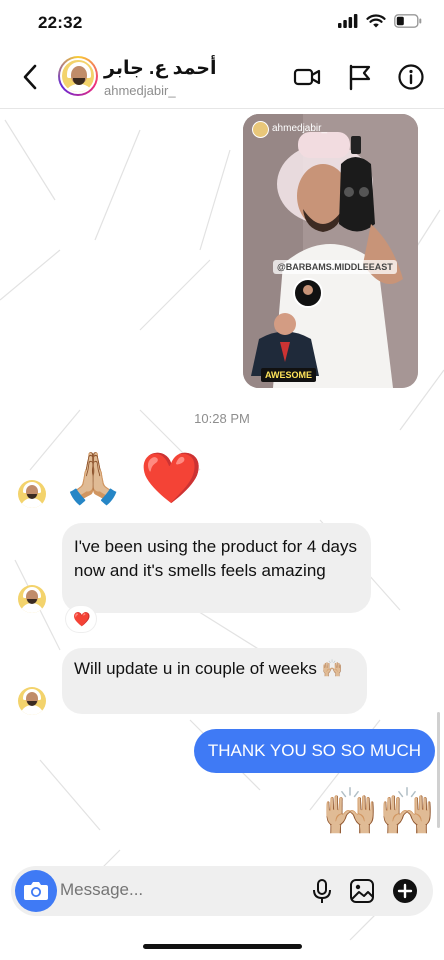  I want to click on camera-button, so click(36, 891).